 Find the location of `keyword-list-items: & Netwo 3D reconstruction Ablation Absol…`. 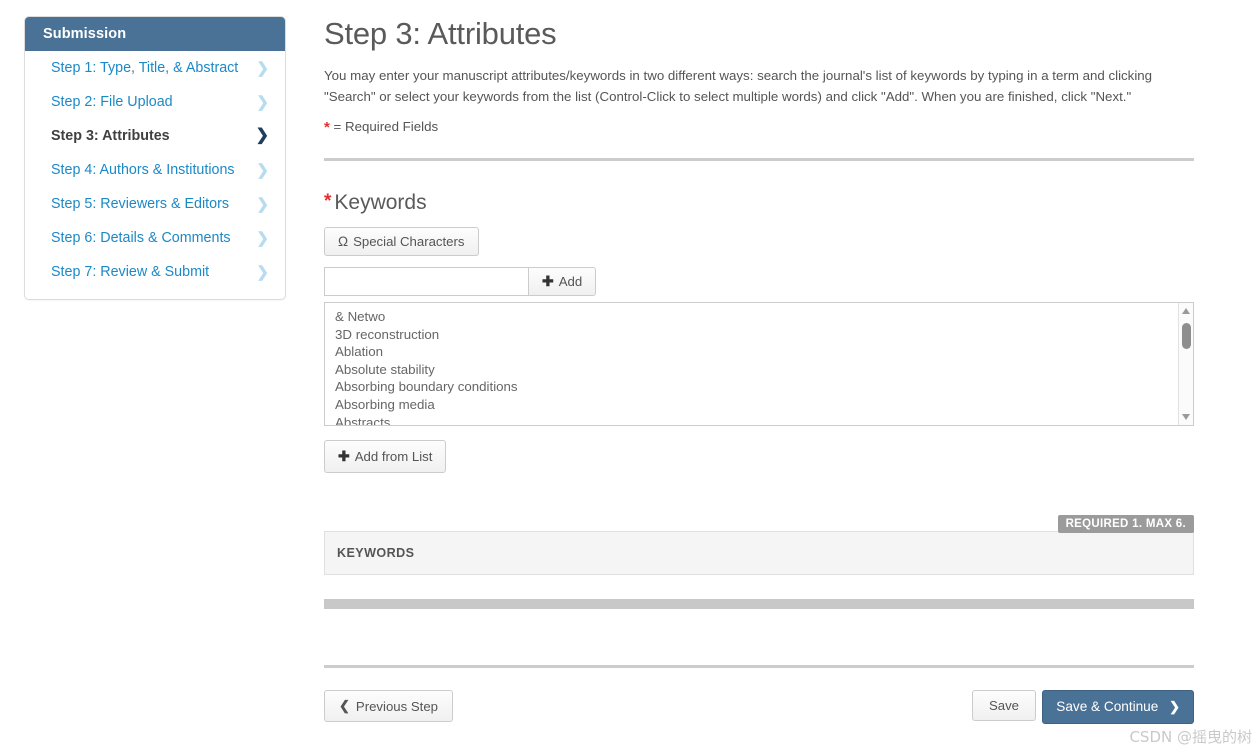

keyword-list-items: & Netwo 3D reconstruction Ablation Absol… is located at coordinates (759, 364).